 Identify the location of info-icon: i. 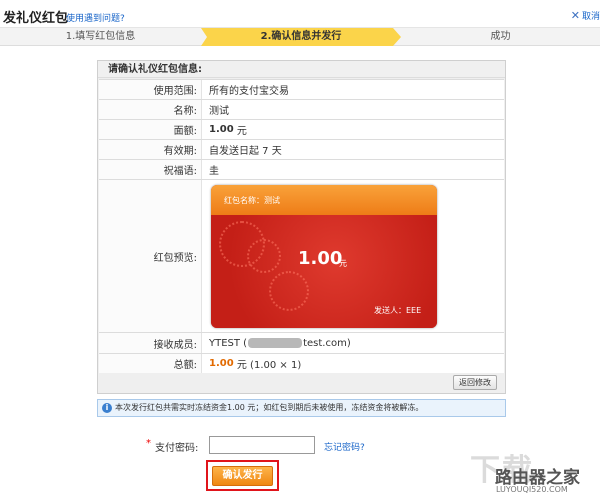
(107, 408).